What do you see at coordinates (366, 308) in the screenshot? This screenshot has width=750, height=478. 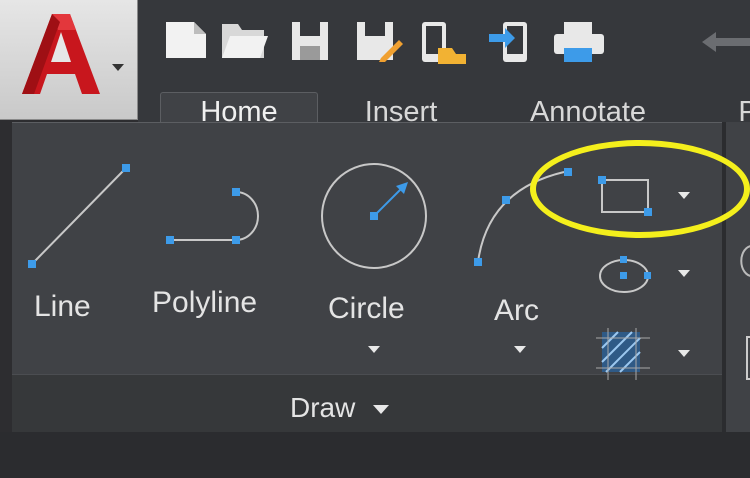 I see `circle-tool-label: Circle` at bounding box center [366, 308].